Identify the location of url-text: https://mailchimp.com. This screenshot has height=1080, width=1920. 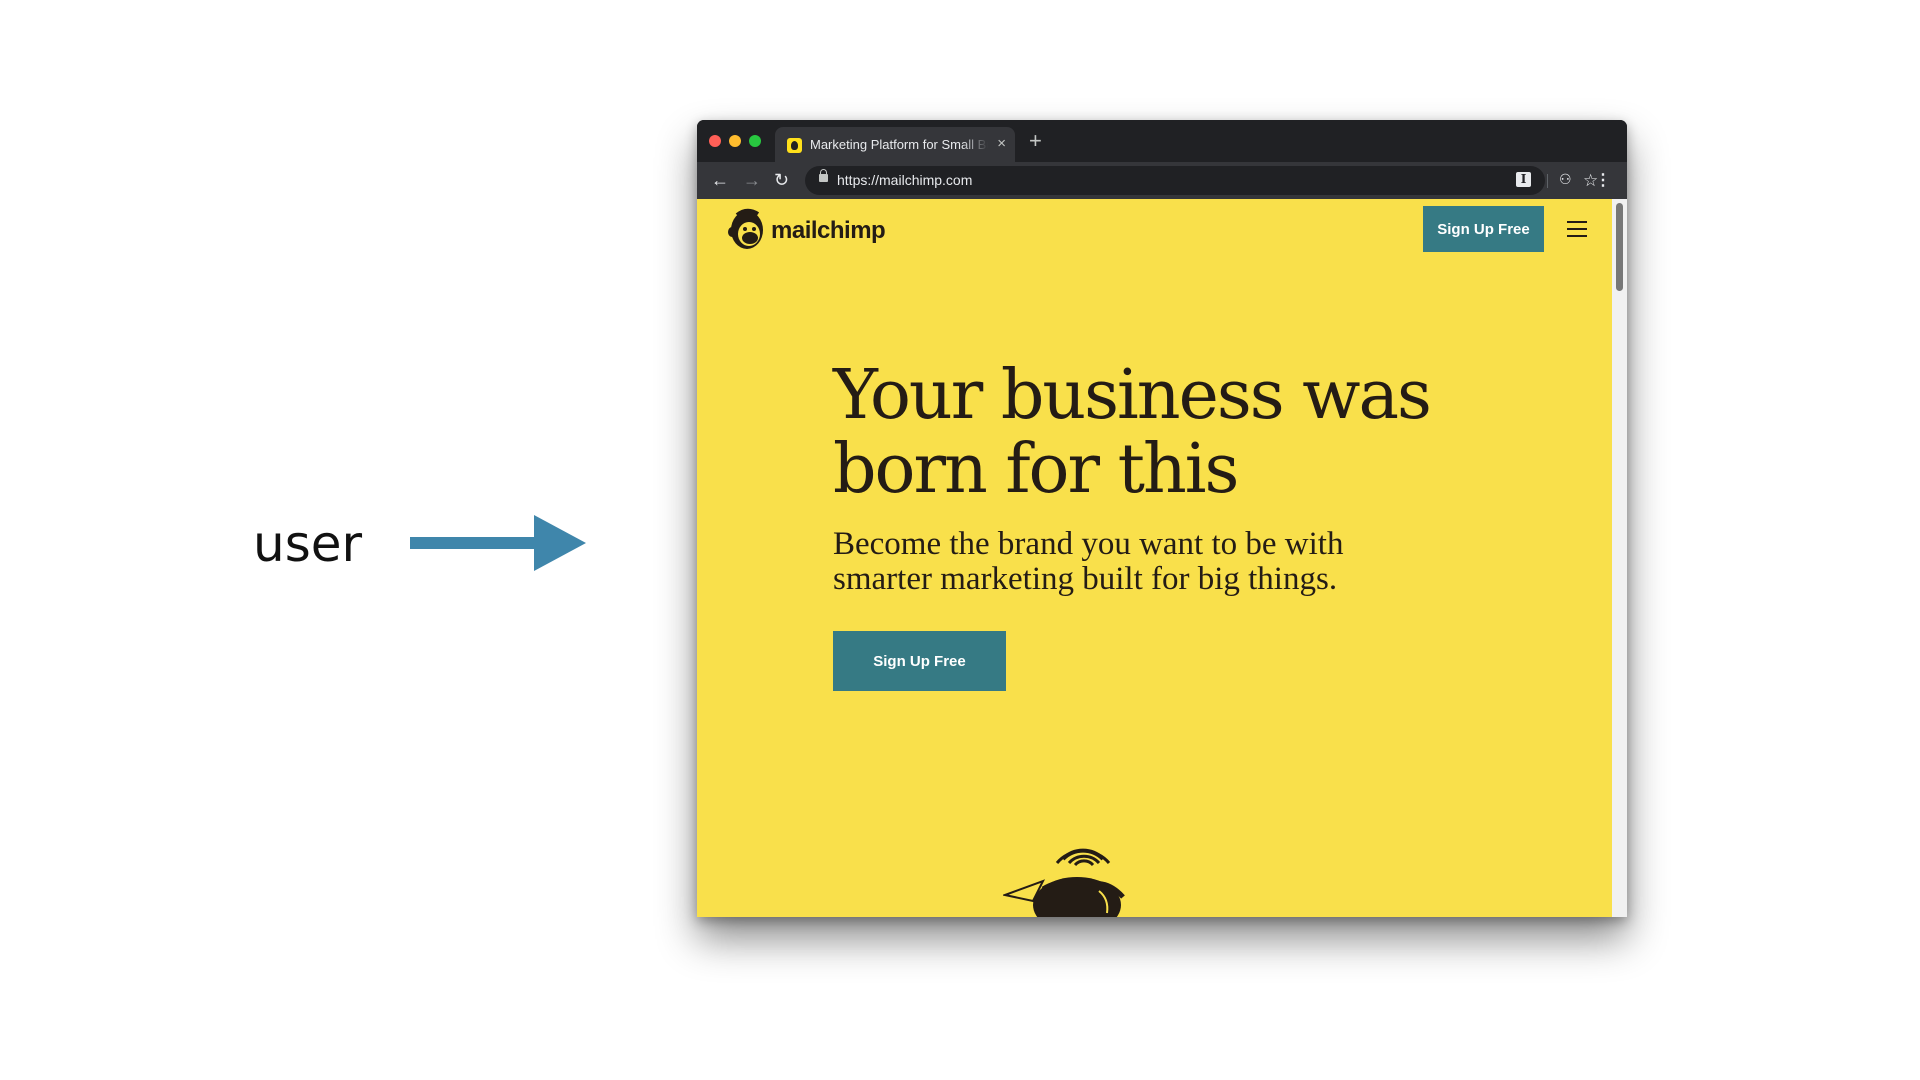
(905, 180).